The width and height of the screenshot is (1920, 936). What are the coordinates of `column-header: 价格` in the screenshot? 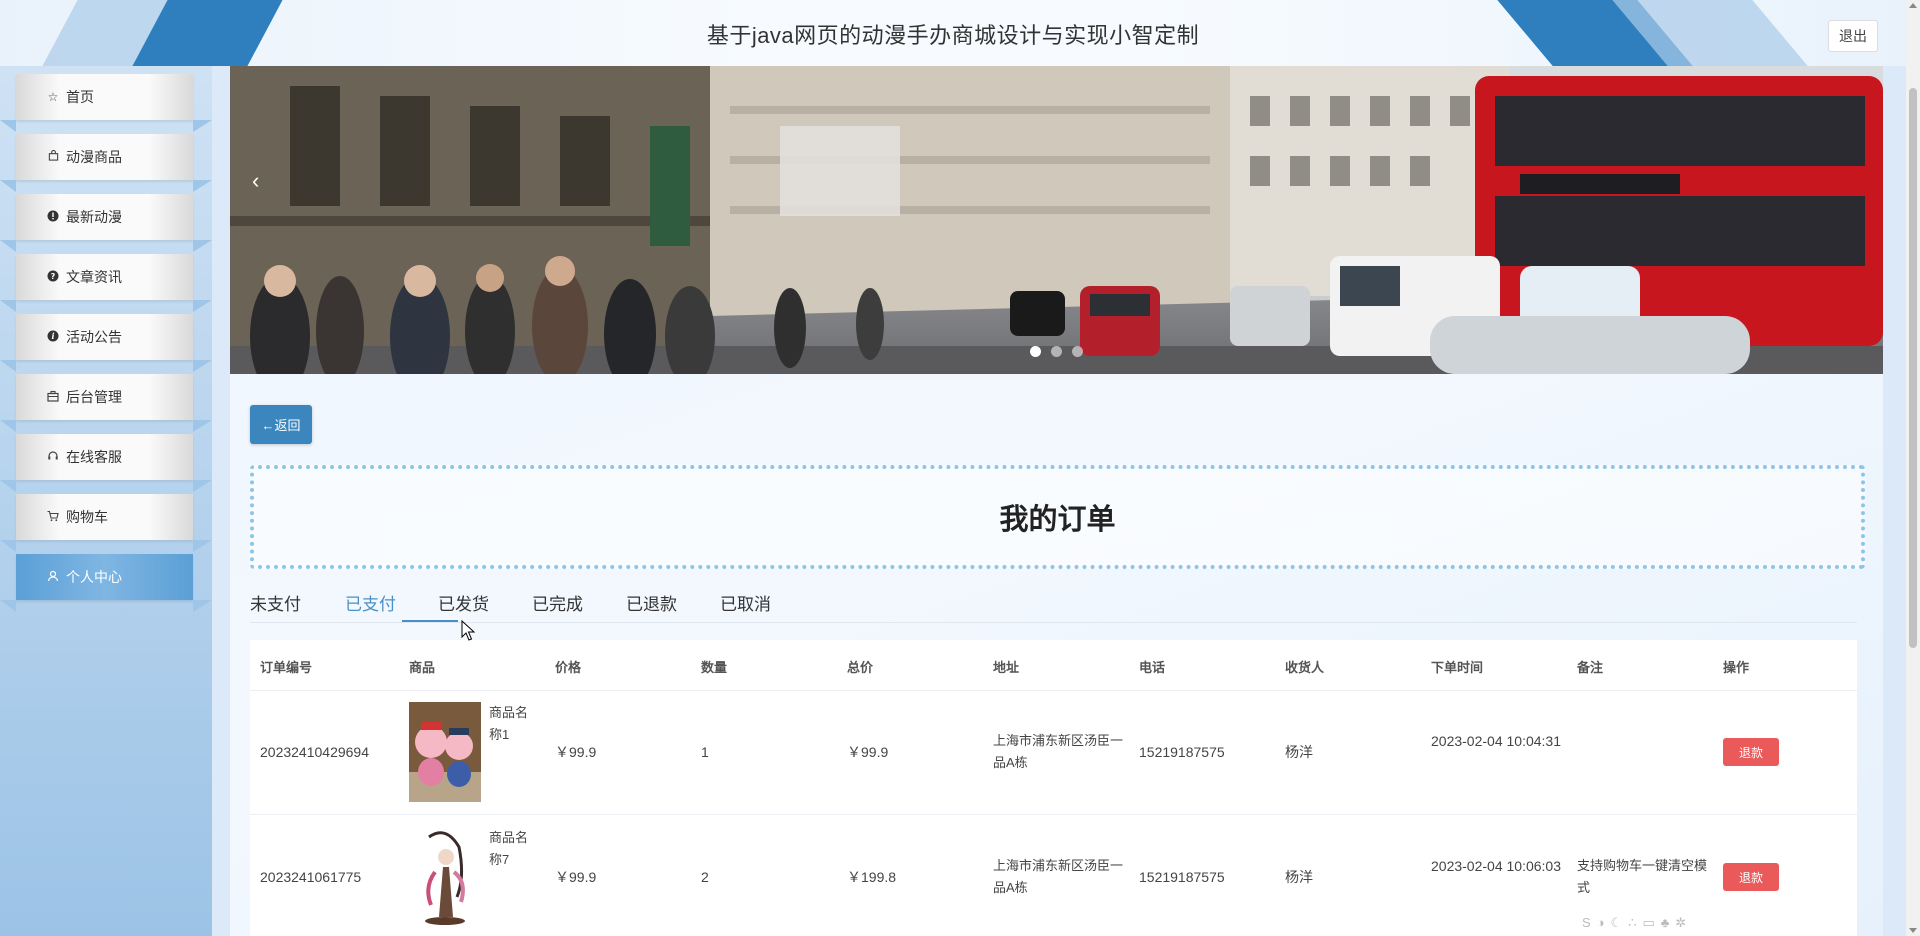 It's located at (568, 667).